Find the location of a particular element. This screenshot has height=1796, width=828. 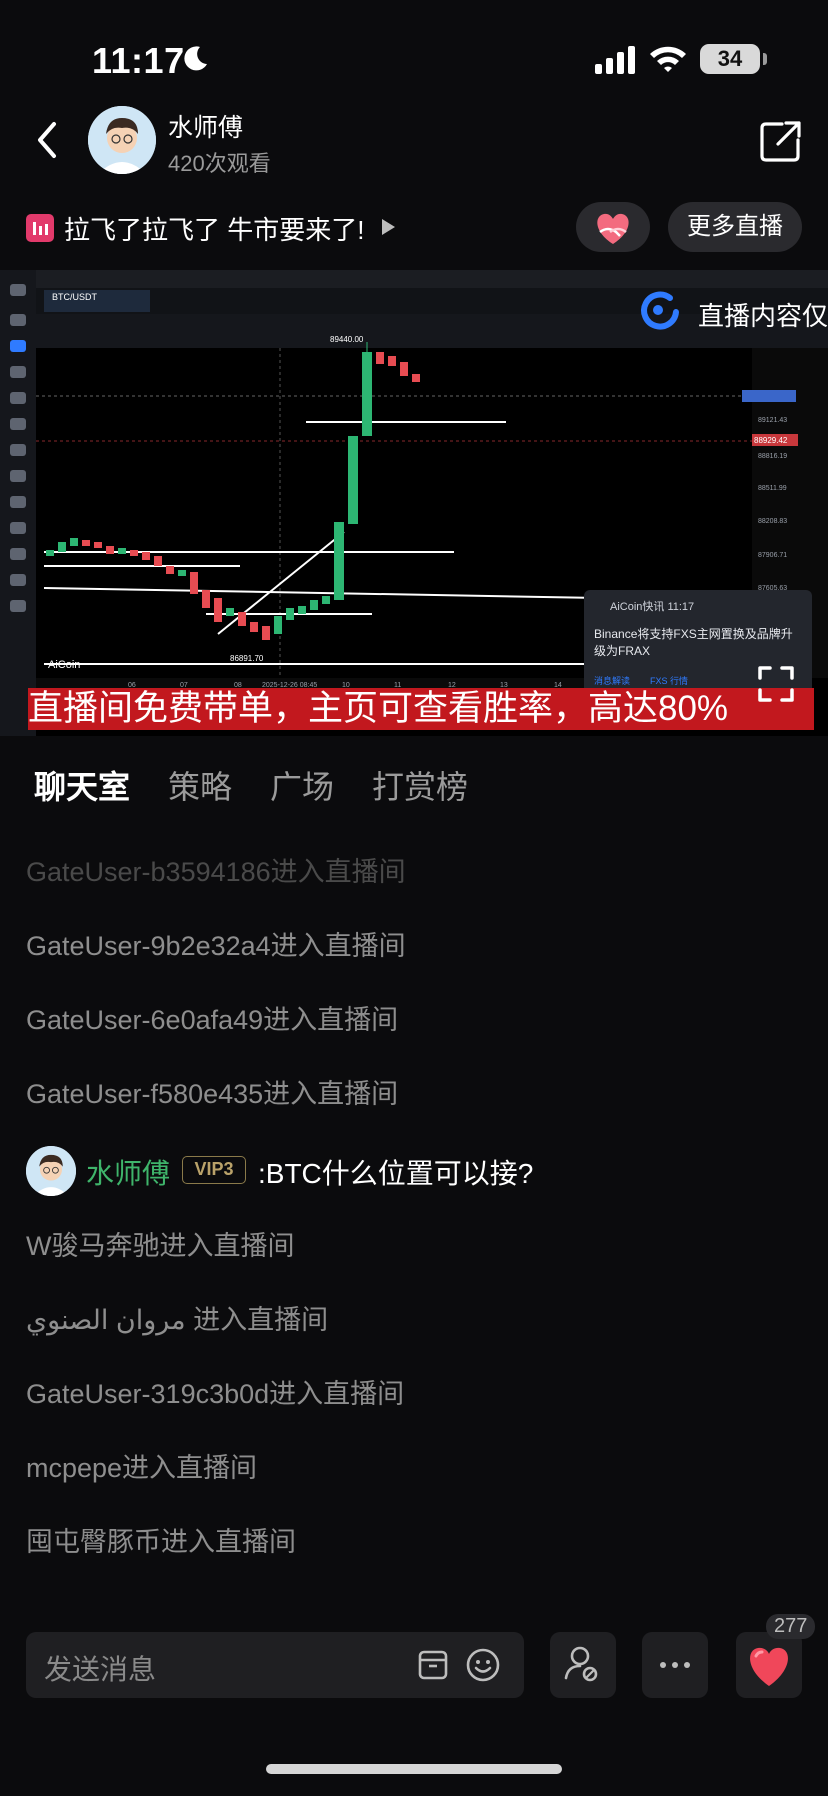

view-count: 420次观看 is located at coordinates (219, 163).